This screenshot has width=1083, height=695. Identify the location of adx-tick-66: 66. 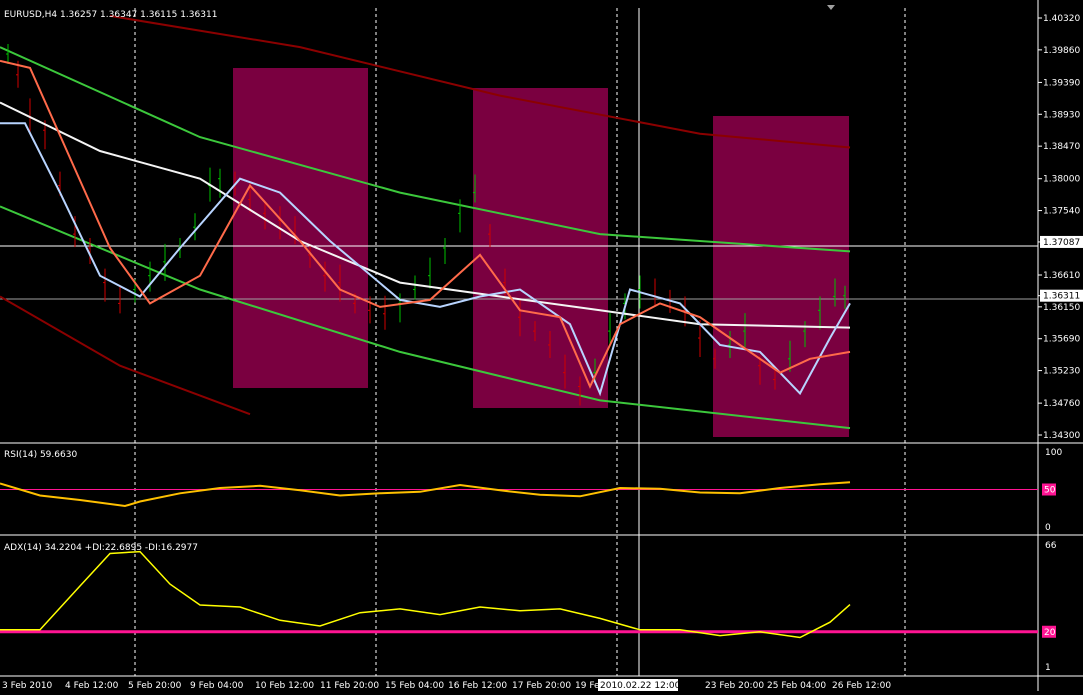
(1051, 546).